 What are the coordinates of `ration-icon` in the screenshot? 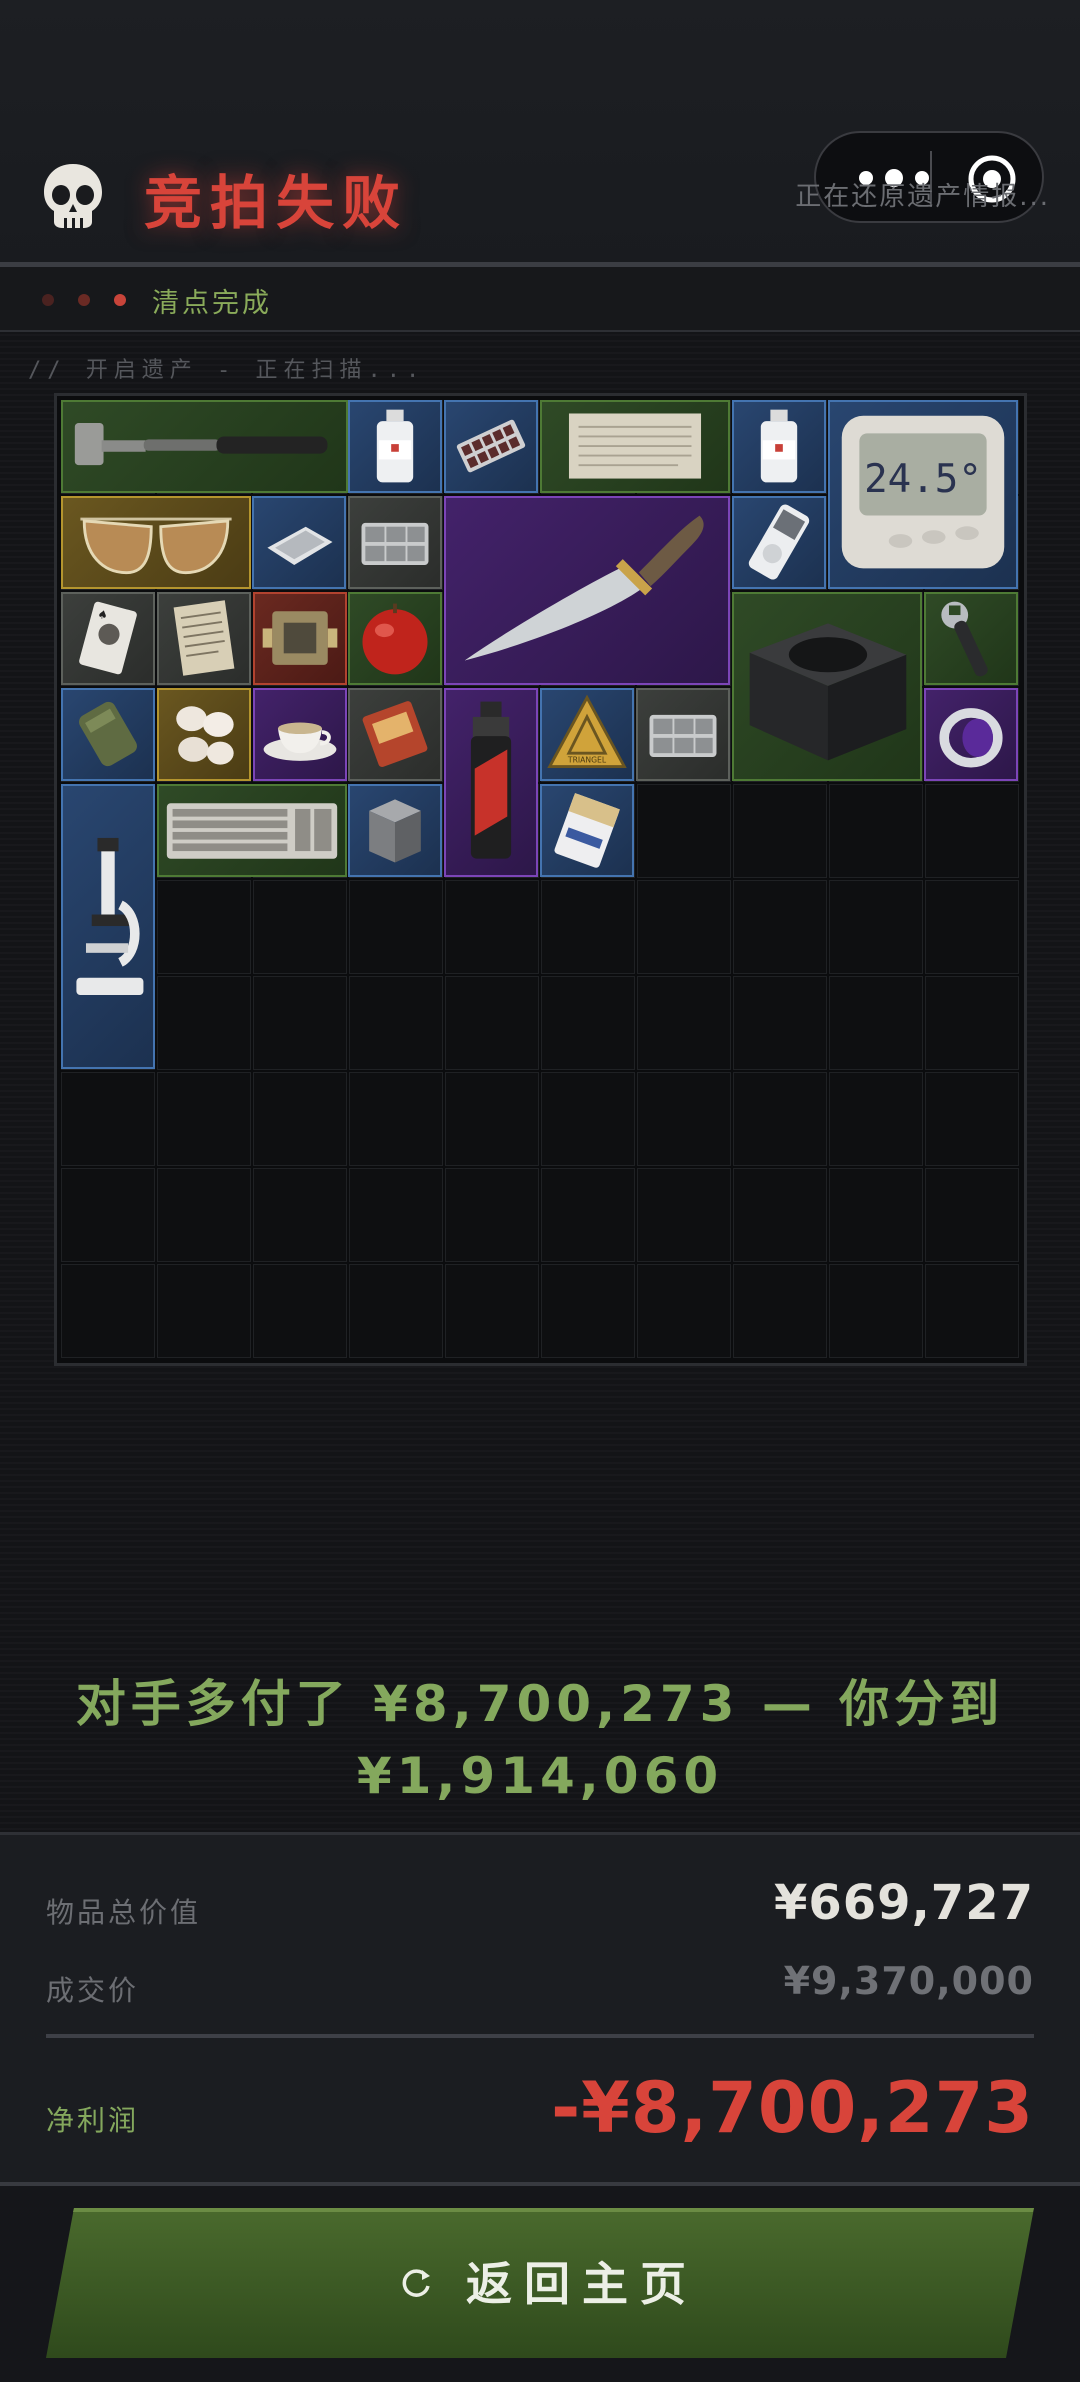 It's located at (108, 734).